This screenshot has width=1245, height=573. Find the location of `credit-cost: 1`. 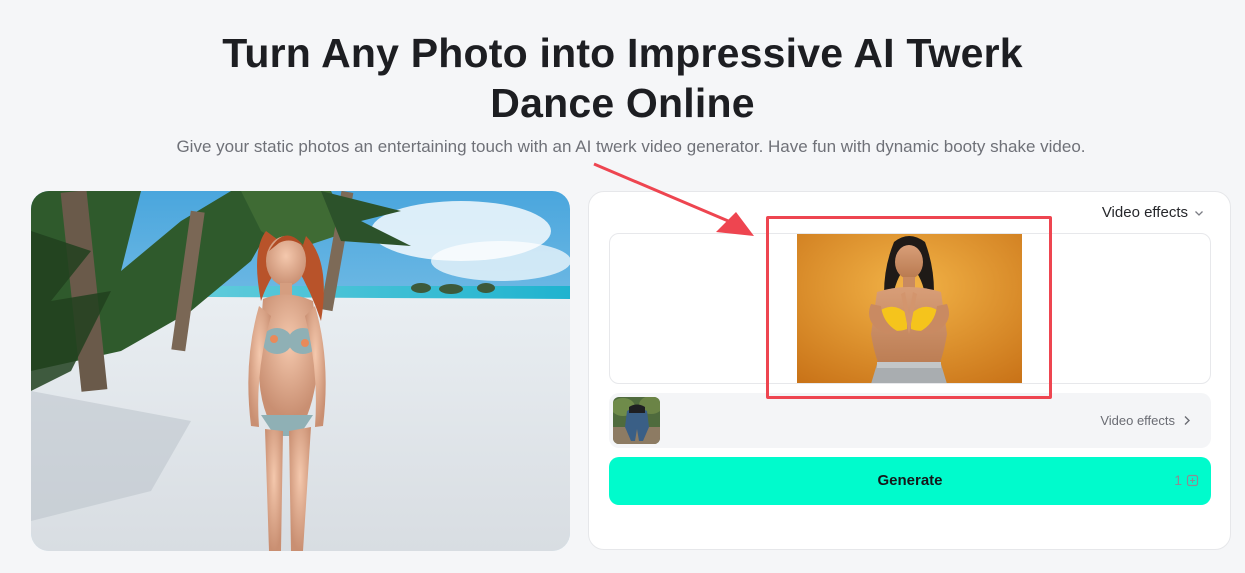

credit-cost: 1 is located at coordinates (1186, 480).